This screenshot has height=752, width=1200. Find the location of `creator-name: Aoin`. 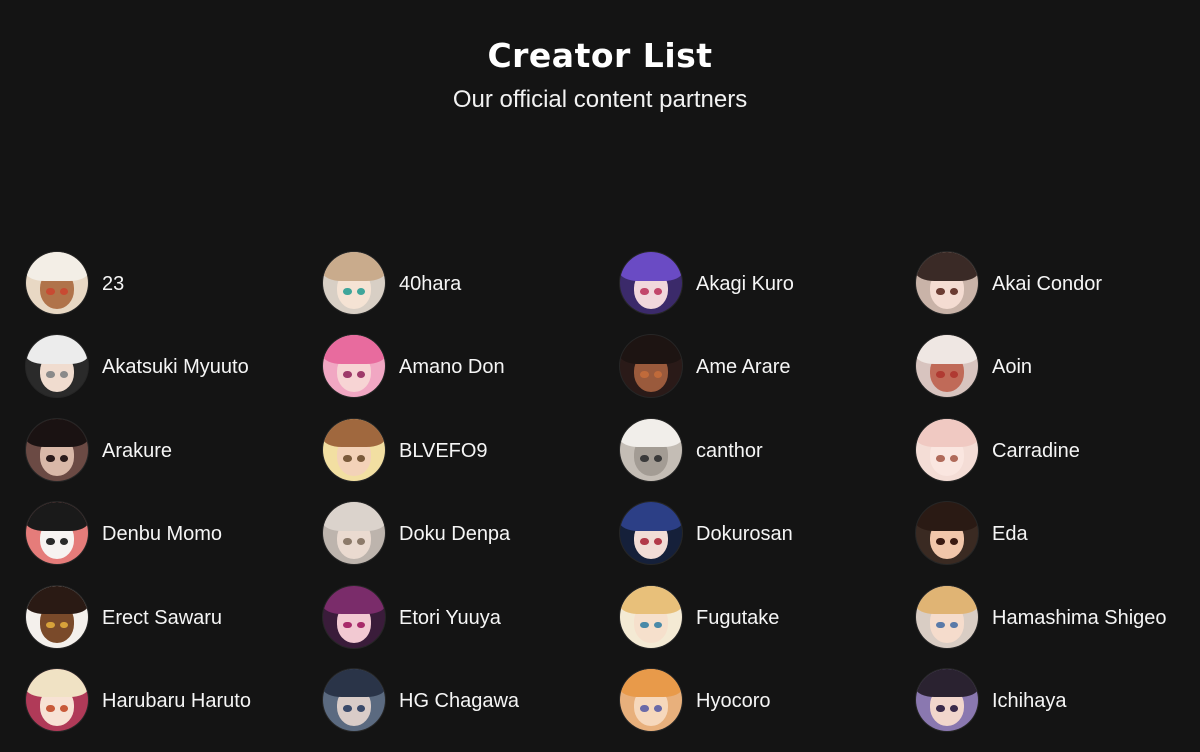

creator-name: Aoin is located at coordinates (1012, 367).